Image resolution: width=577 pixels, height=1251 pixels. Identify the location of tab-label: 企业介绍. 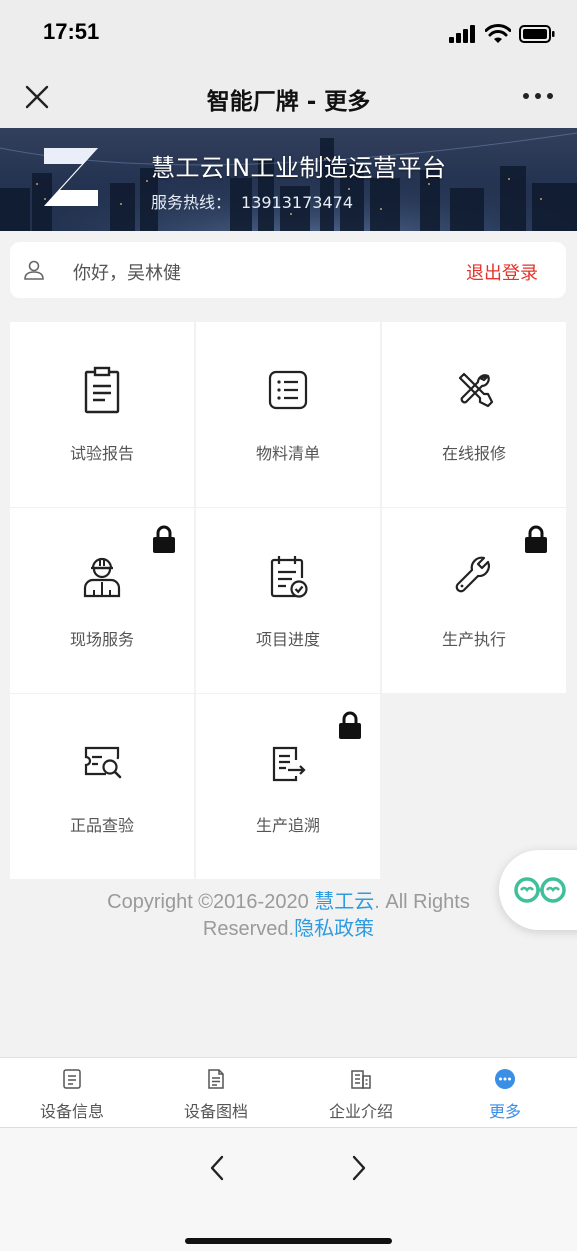
(360, 1111).